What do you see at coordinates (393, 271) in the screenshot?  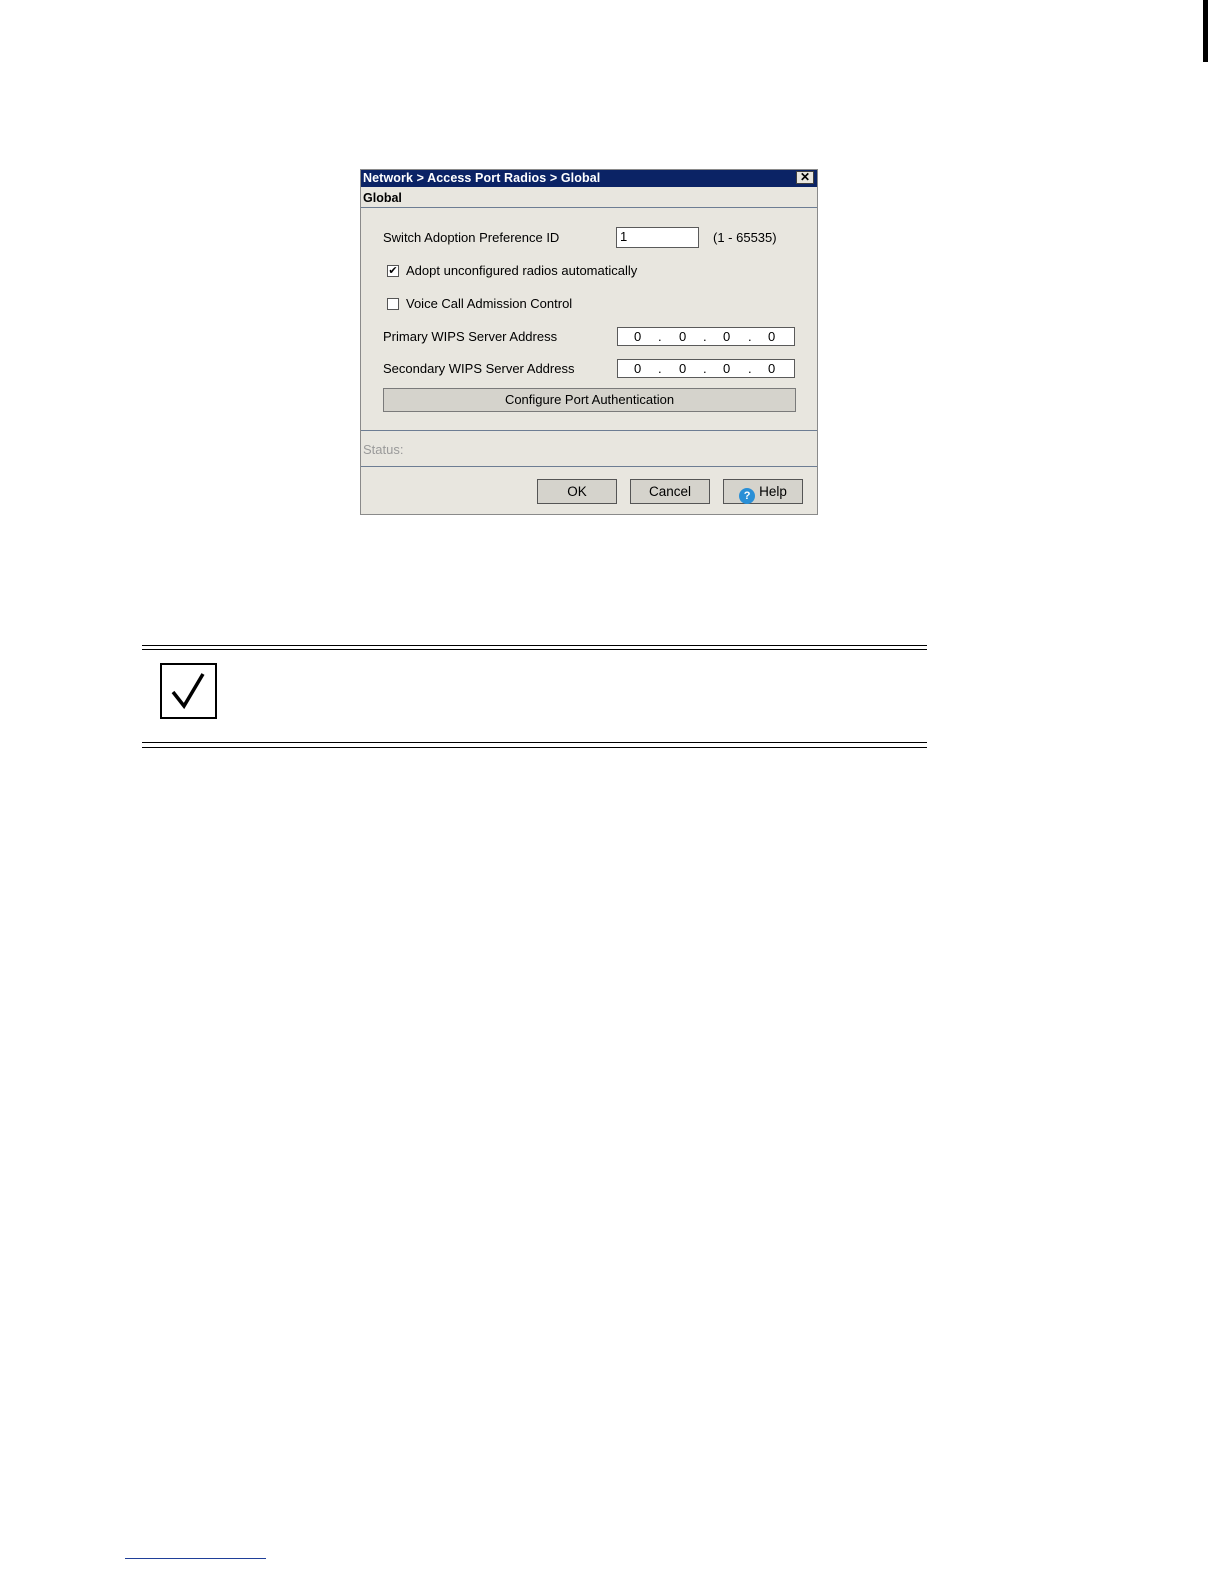 I see `adopt-unconfigured-checkbox: ✔` at bounding box center [393, 271].